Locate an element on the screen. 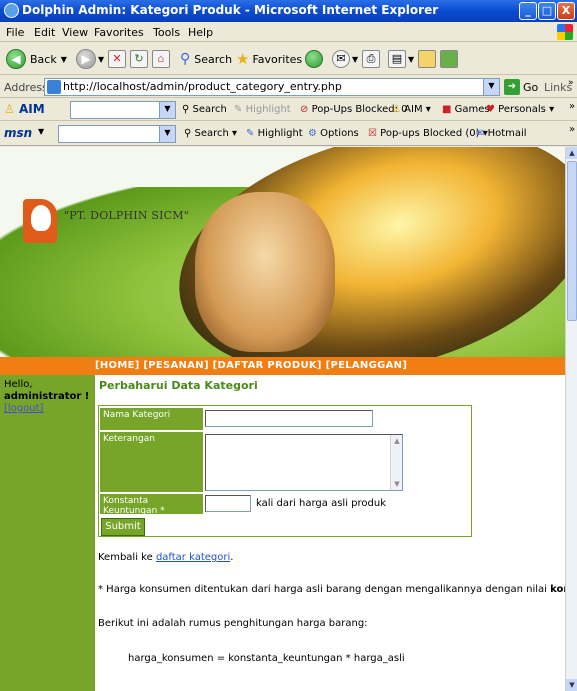 This screenshot has height=691, width=577. aim-logo-text: AIM is located at coordinates (31, 109).